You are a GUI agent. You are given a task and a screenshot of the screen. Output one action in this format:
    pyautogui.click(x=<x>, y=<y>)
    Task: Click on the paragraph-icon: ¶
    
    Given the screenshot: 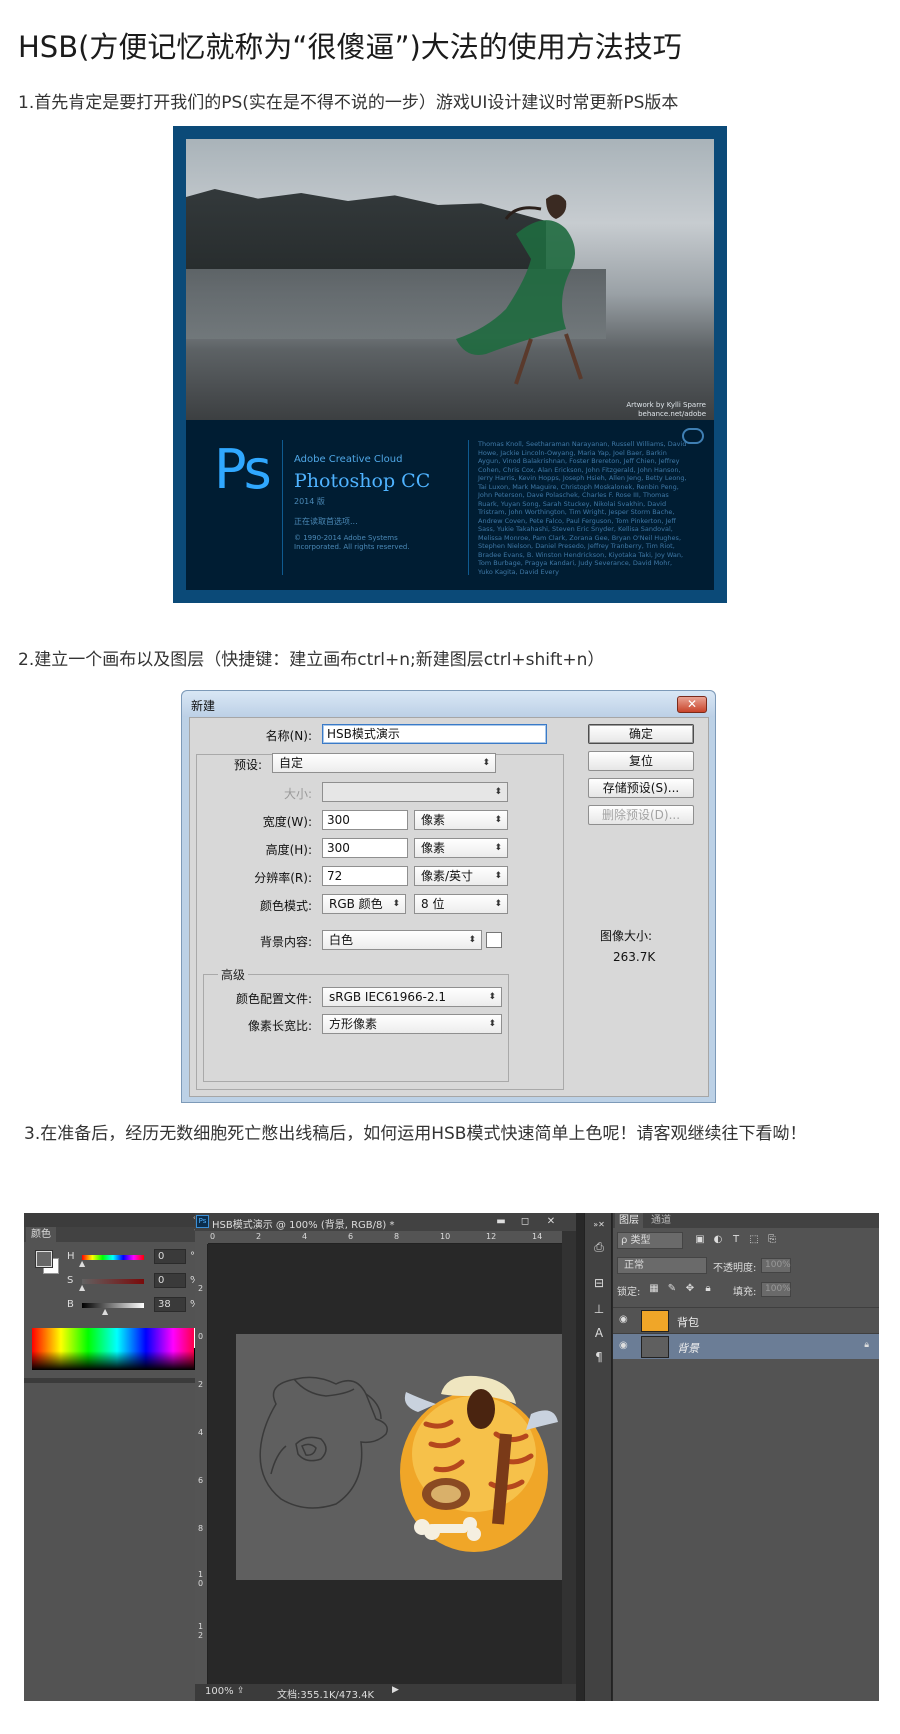 What is the action you would take?
    pyautogui.click(x=599, y=1357)
    